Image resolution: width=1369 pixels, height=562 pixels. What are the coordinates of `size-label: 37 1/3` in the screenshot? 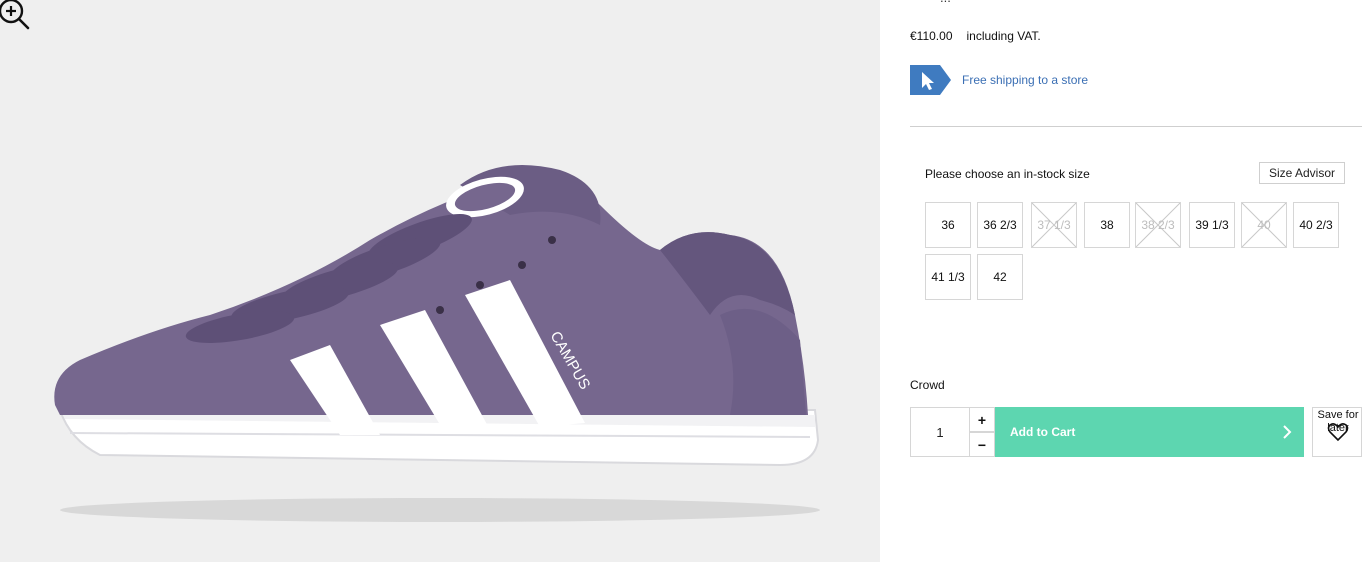 It's located at (1054, 225).